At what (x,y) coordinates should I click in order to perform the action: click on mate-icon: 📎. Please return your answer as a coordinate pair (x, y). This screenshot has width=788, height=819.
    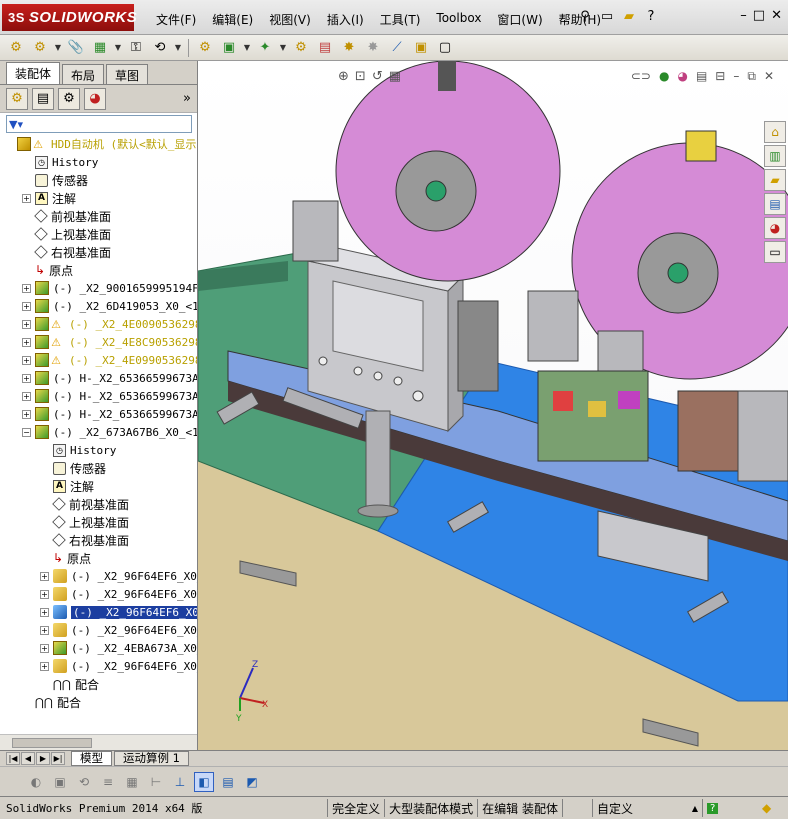
    Looking at the image, I should click on (76, 48).